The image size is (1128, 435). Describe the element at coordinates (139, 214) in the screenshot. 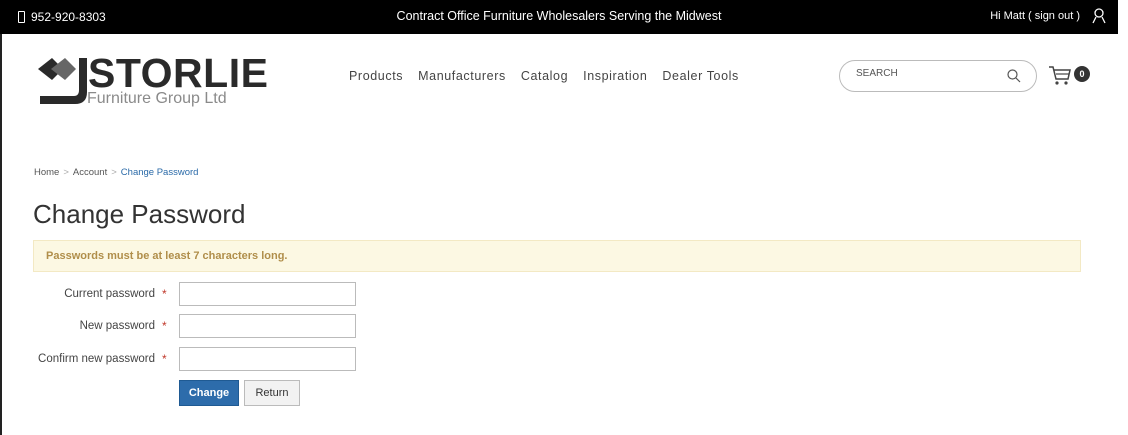

I see `page-title: Change Password` at that location.